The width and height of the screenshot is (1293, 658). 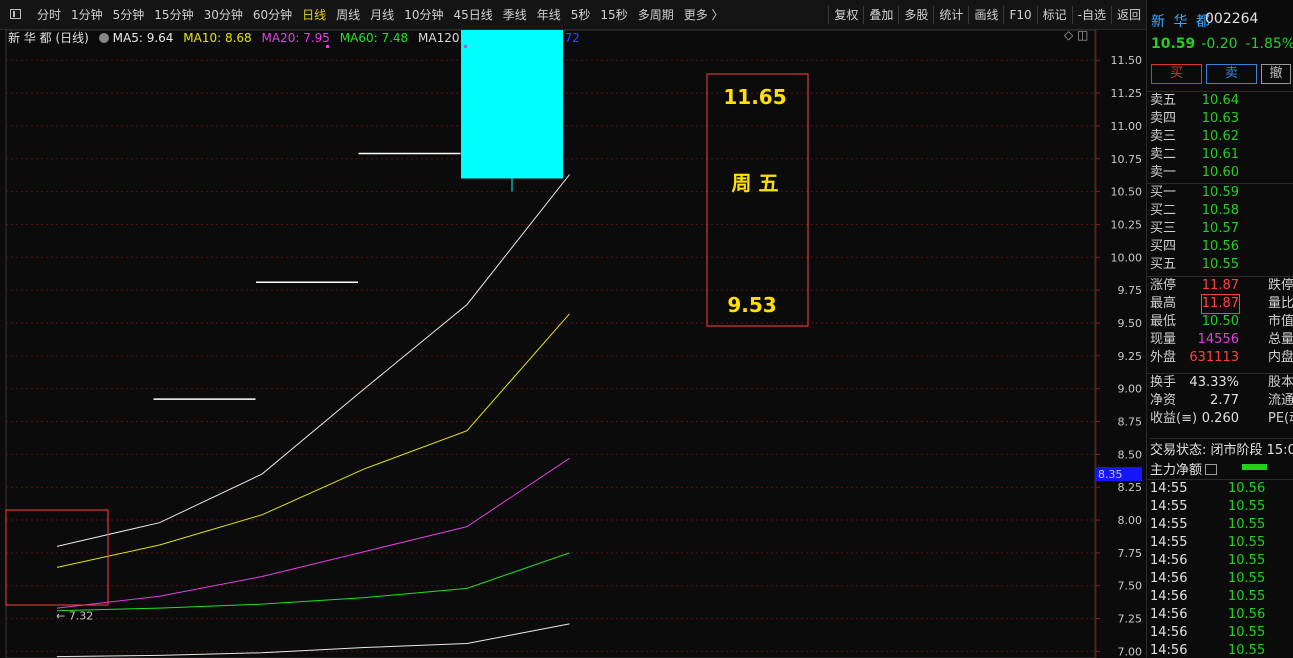 What do you see at coordinates (1163, 118) in the screenshot?
I see `asks-label: 卖四` at bounding box center [1163, 118].